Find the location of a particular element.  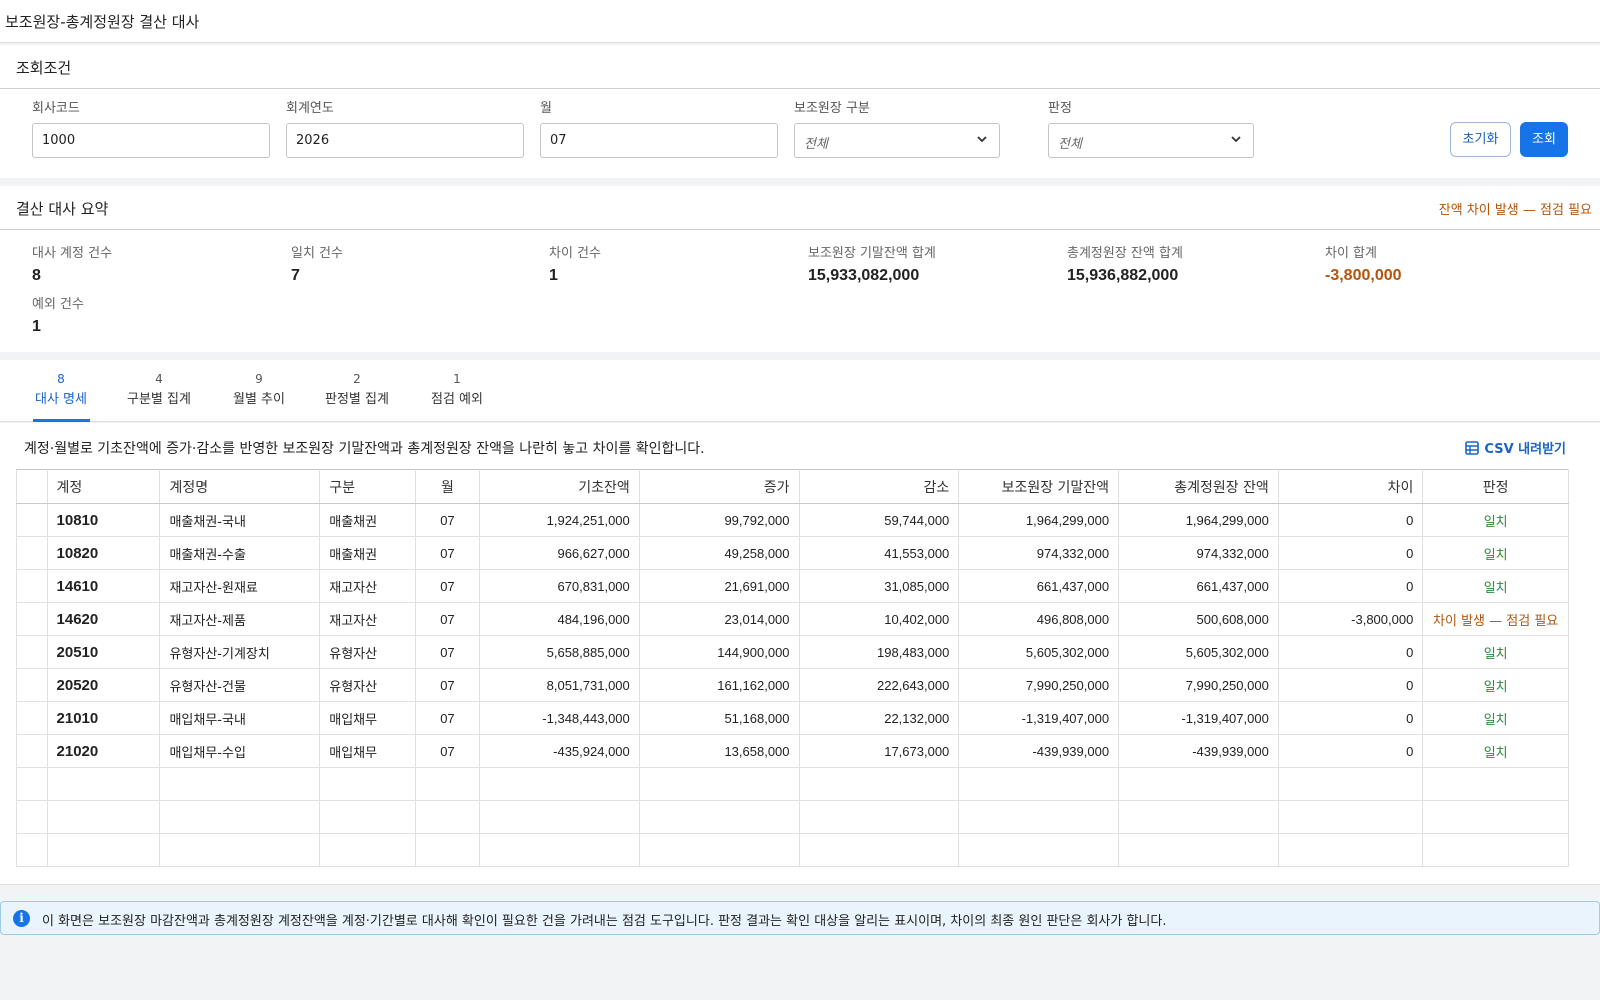

table-cell: 5,605,302,000 is located at coordinates (1198, 652).